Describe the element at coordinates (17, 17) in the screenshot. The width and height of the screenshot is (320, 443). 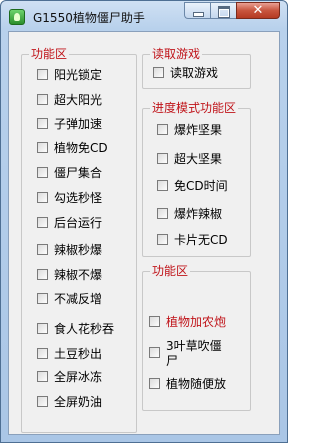
I see `app-icon` at that location.